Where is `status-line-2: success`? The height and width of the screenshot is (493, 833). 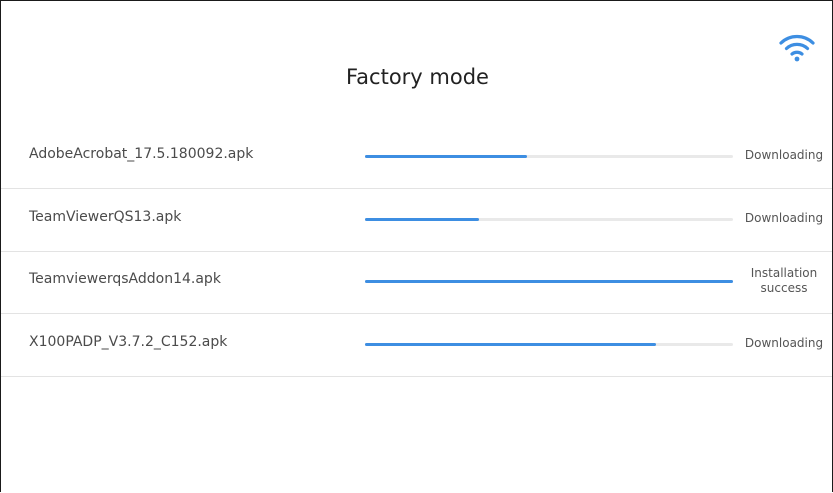 status-line-2: success is located at coordinates (784, 288).